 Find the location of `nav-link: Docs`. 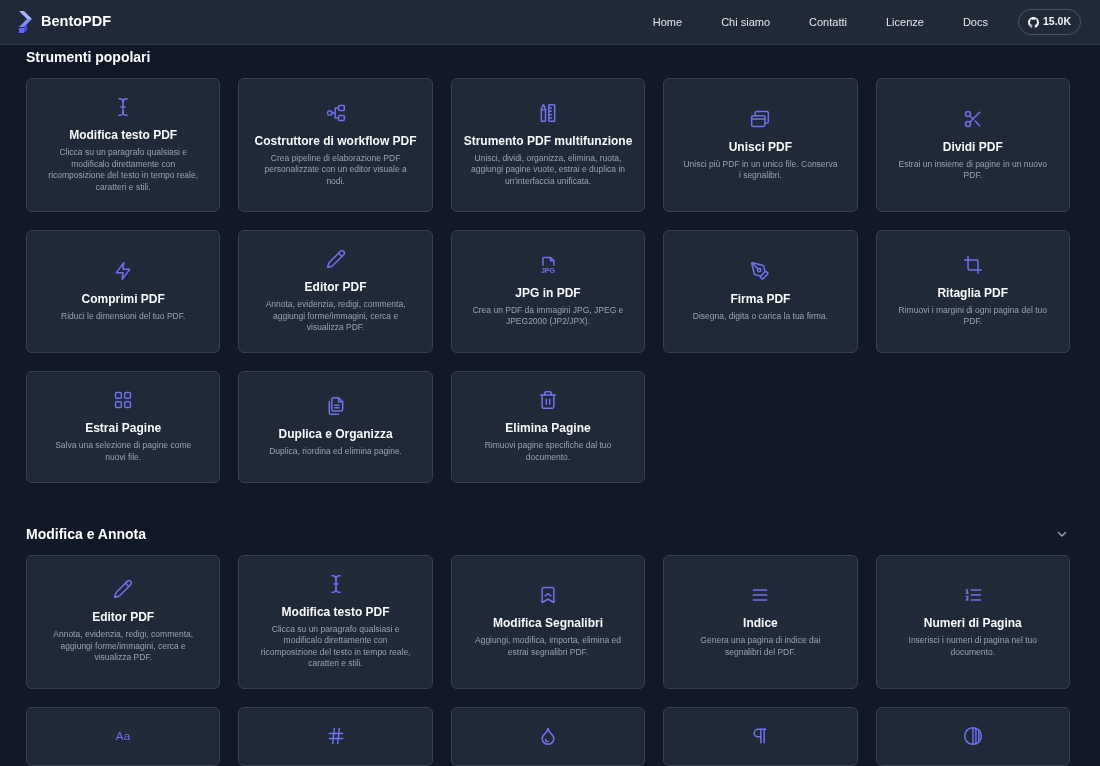

nav-link: Docs is located at coordinates (975, 22).